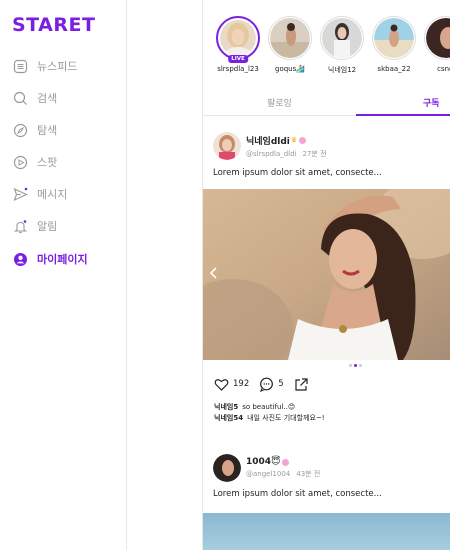 The width and height of the screenshot is (450, 550). Describe the element at coordinates (20, 194) in the screenshot. I see `send-icon` at that location.